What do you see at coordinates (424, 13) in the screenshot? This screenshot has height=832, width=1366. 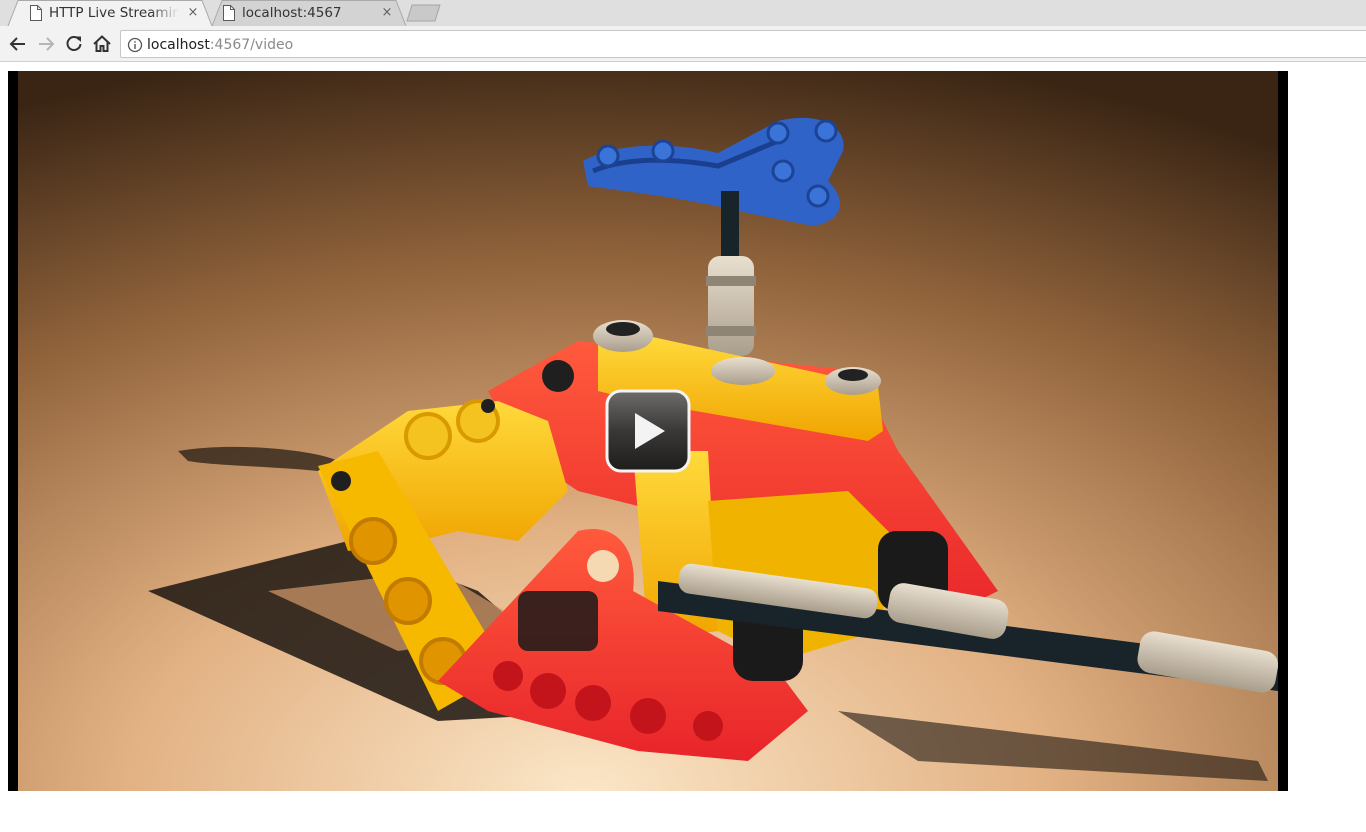 I see `new-tab-button` at bounding box center [424, 13].